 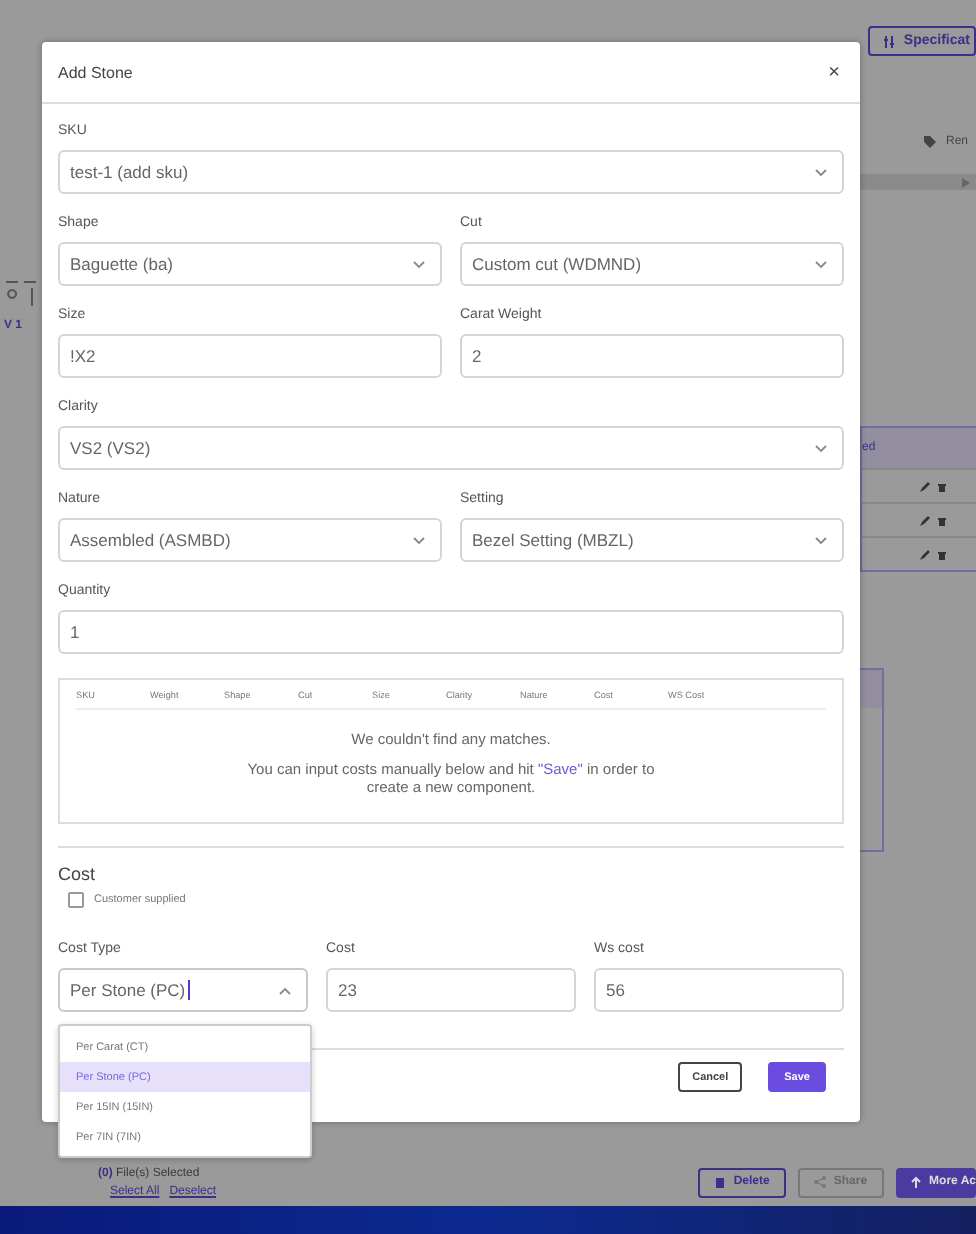 I want to click on input-field: 1, so click(x=451, y=632).